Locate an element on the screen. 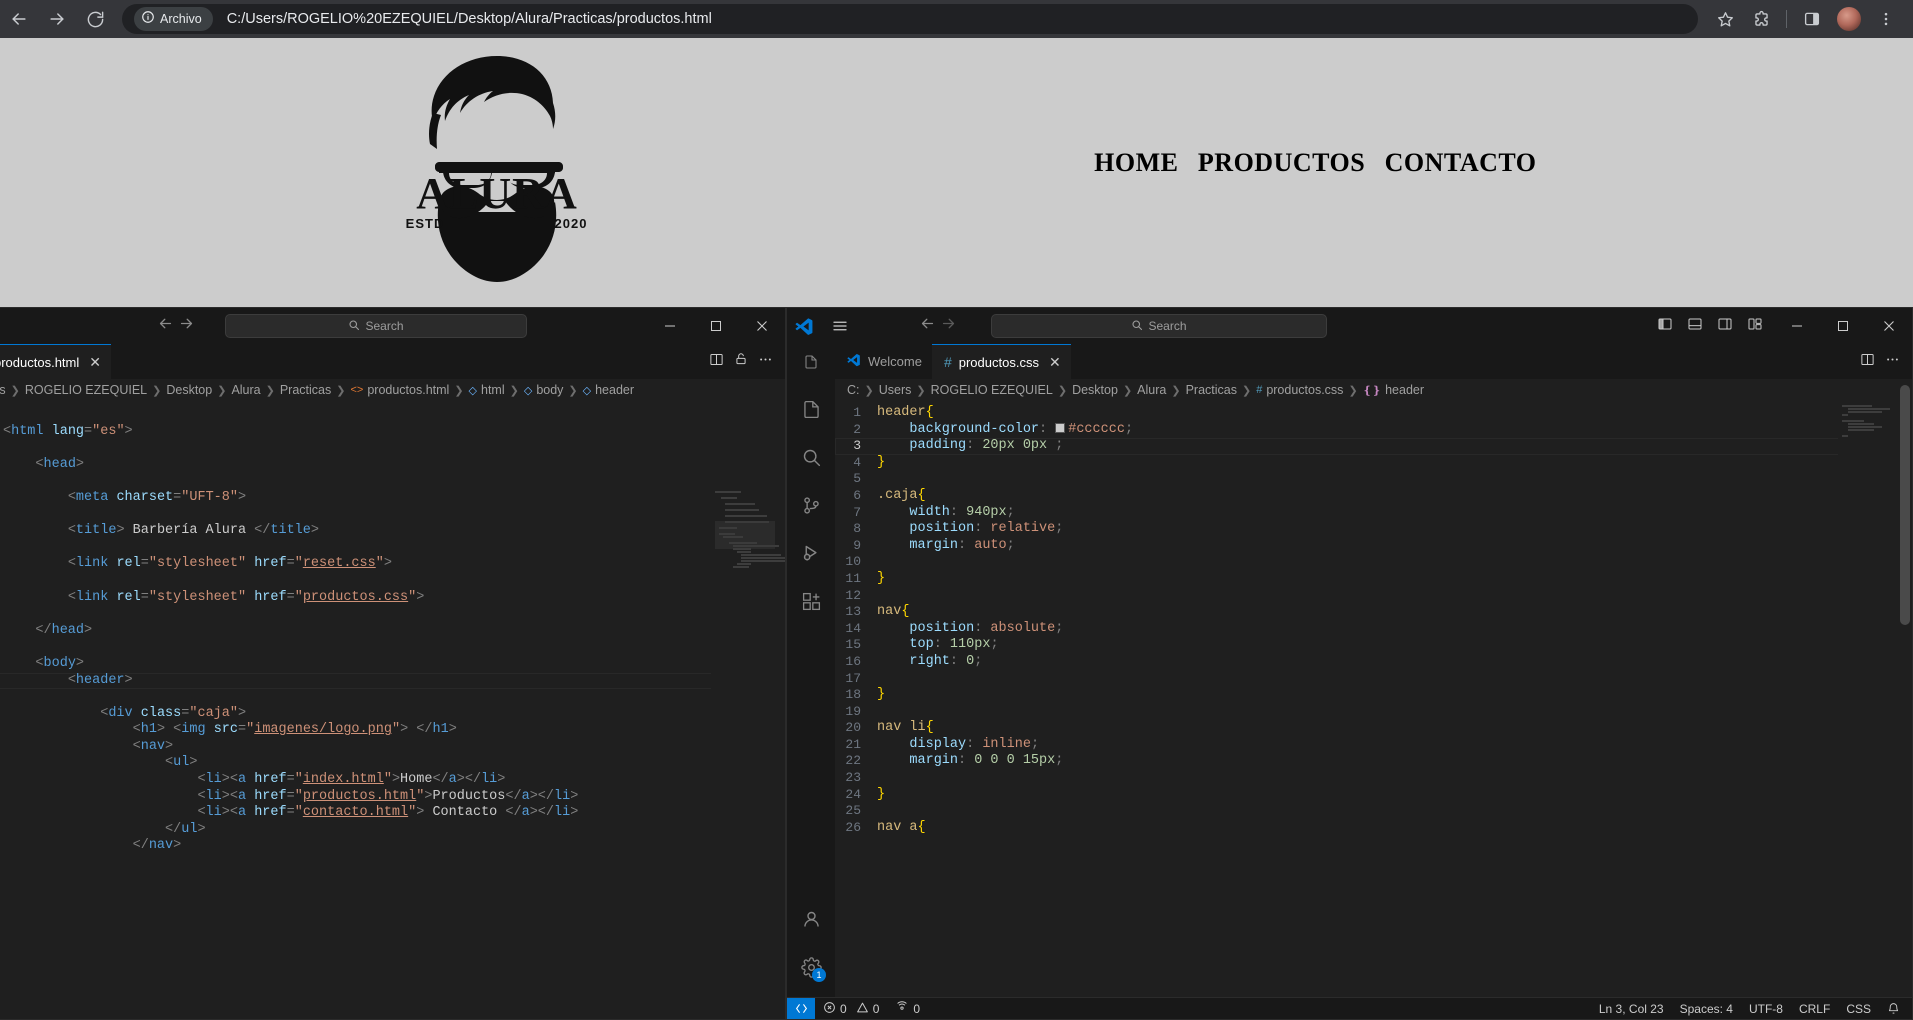  breadcrumb-item: # productos.css is located at coordinates (1299, 390).